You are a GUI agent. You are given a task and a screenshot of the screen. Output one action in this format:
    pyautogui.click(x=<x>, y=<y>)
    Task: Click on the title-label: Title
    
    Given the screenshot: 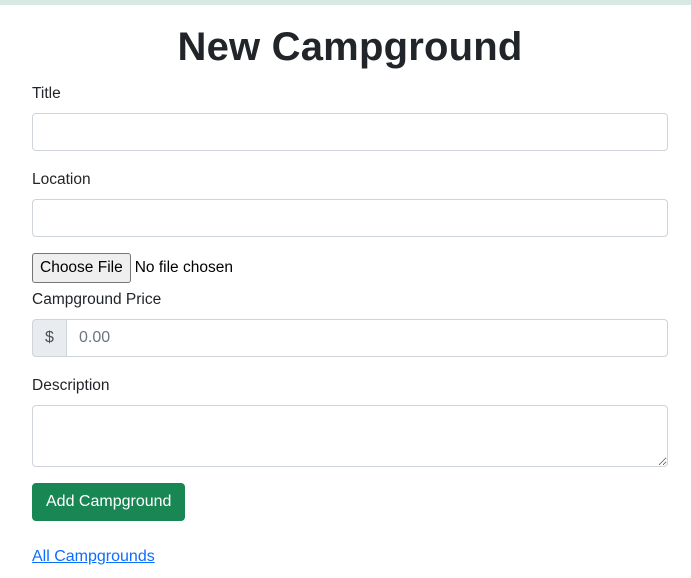 What is the action you would take?
    pyautogui.click(x=46, y=93)
    